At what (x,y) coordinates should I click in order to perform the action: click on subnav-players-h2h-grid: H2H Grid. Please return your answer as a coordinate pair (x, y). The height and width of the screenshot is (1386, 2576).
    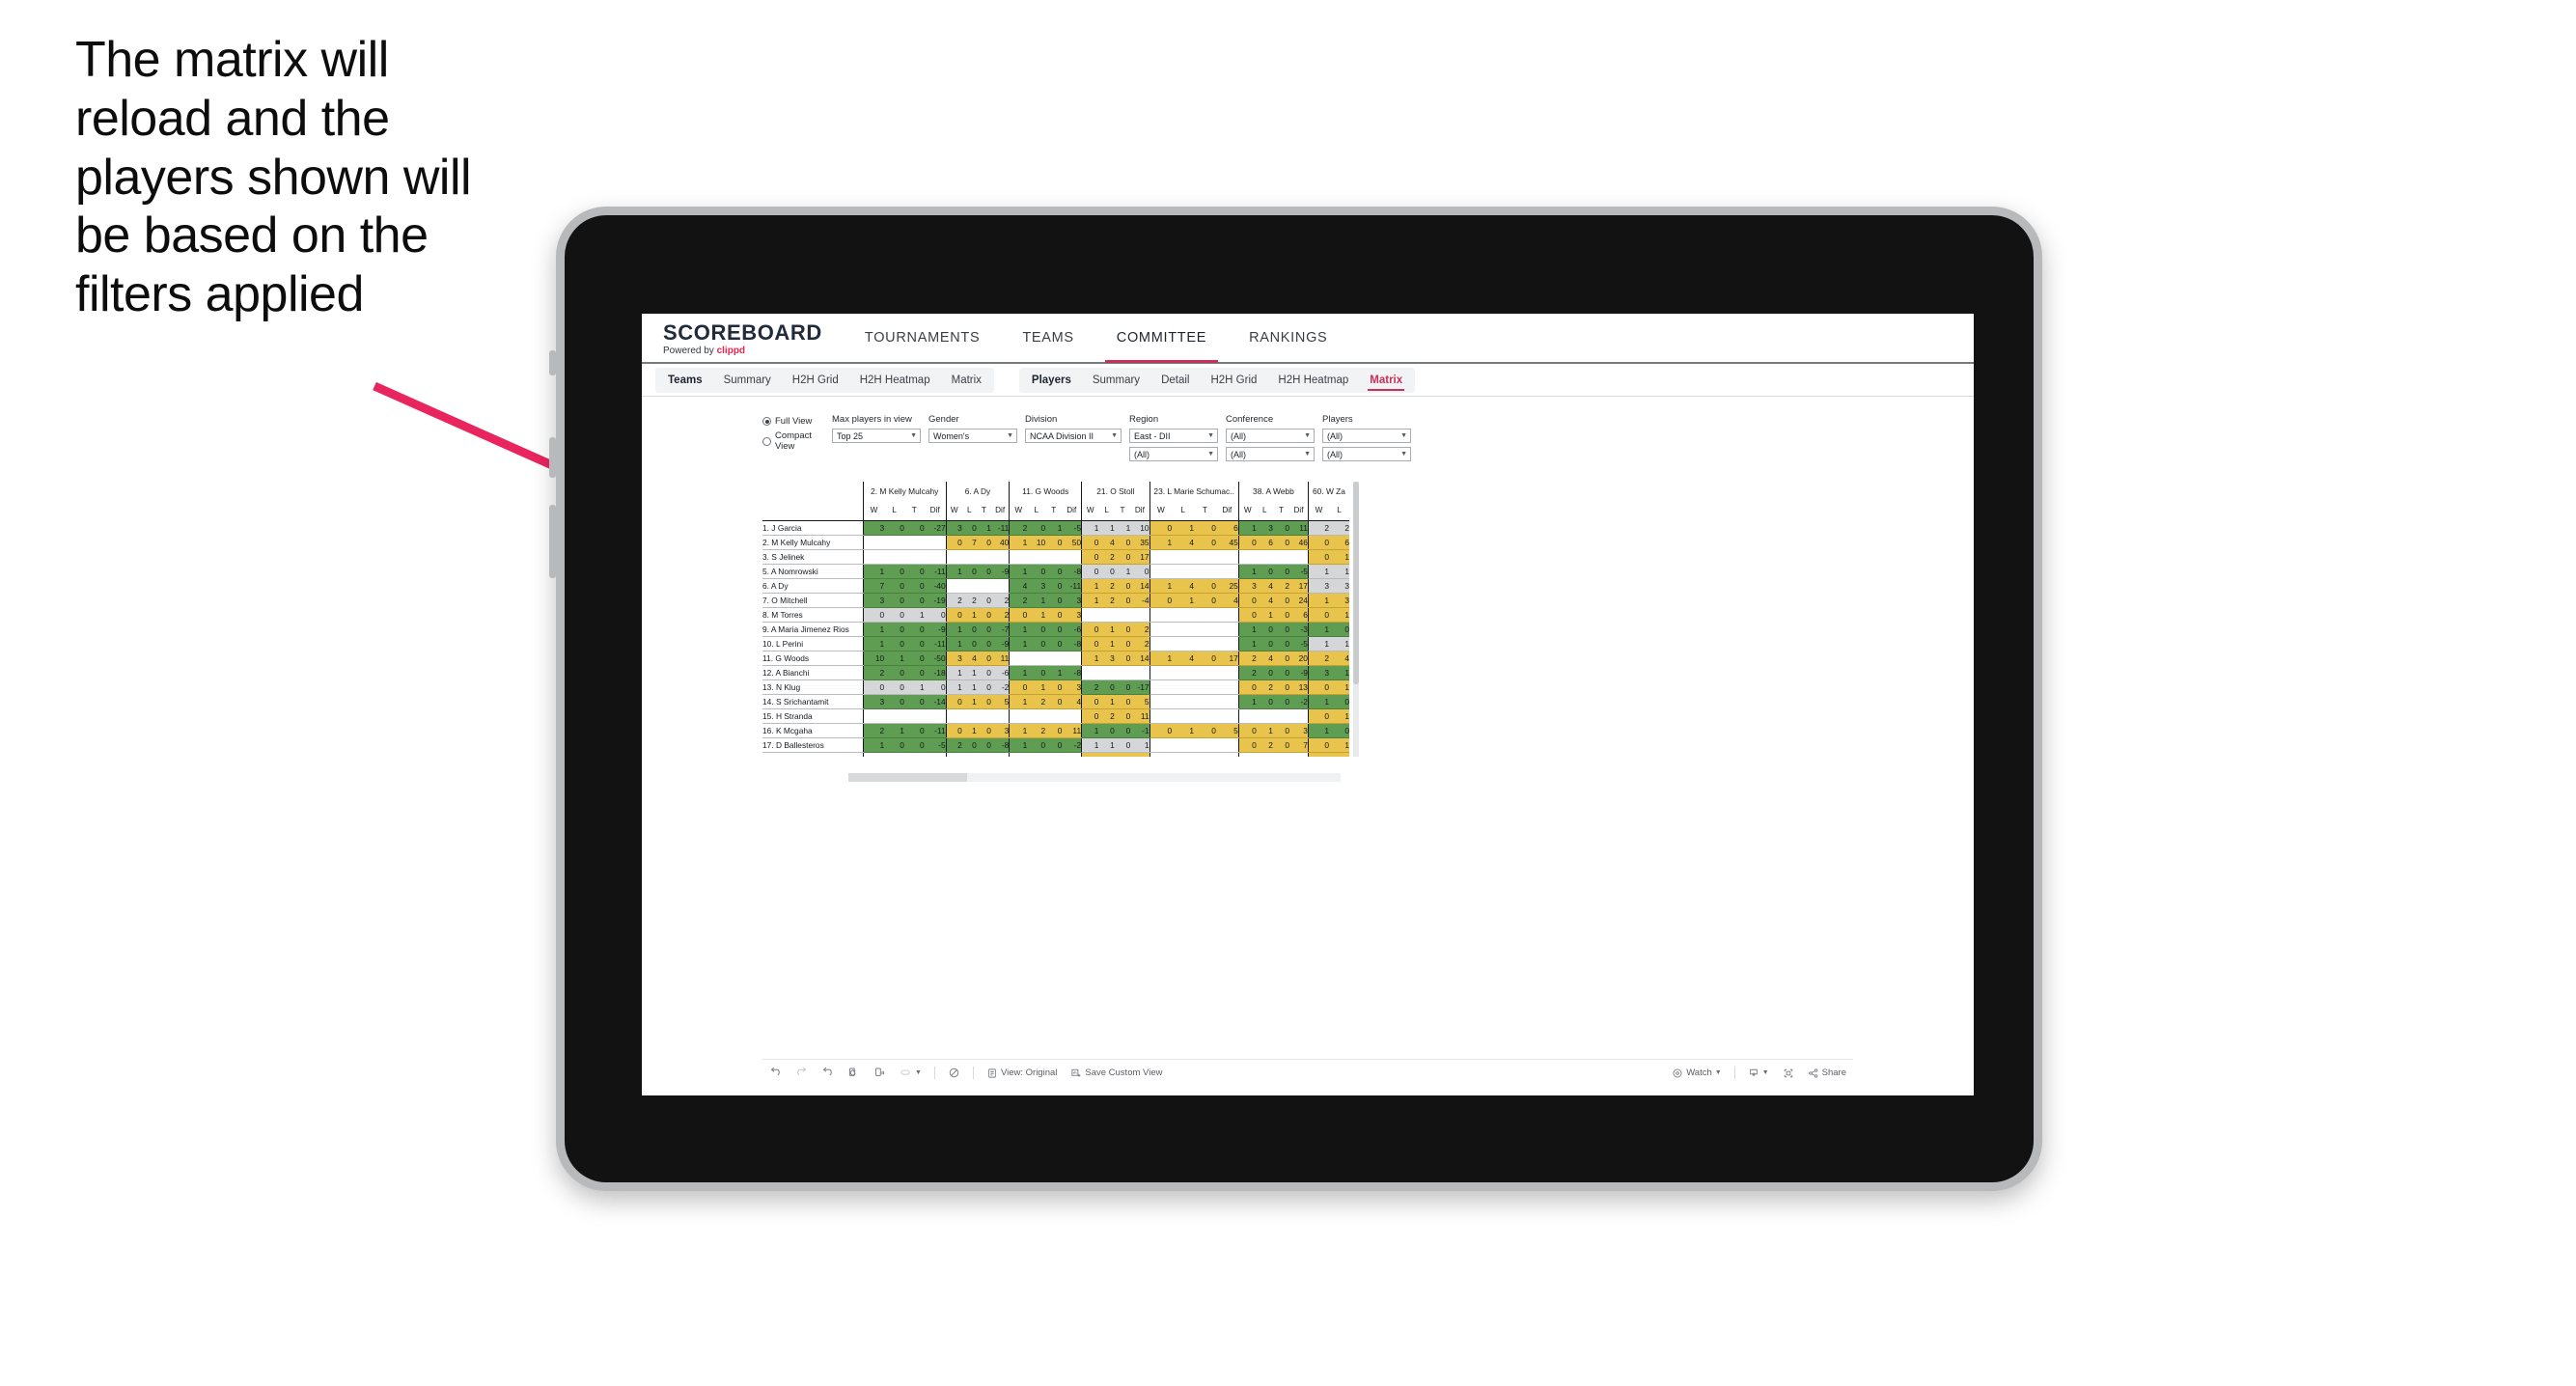
    Looking at the image, I should click on (1233, 380).